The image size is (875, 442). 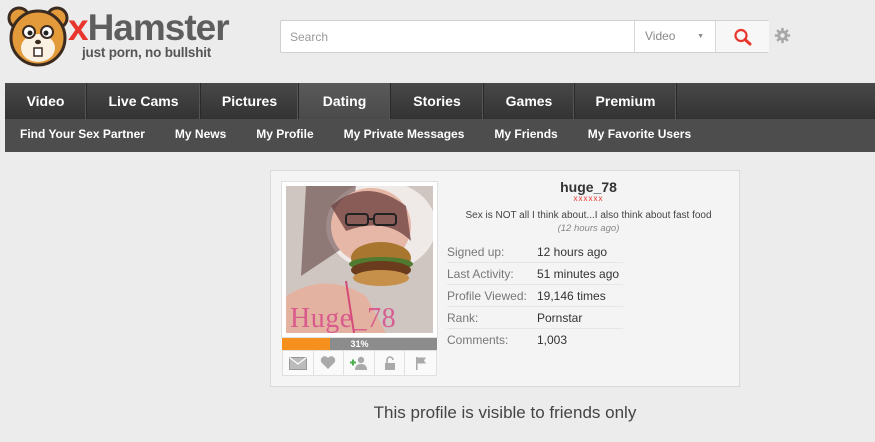 I want to click on profile-photo-frame: Huge_78, so click(x=359, y=259).